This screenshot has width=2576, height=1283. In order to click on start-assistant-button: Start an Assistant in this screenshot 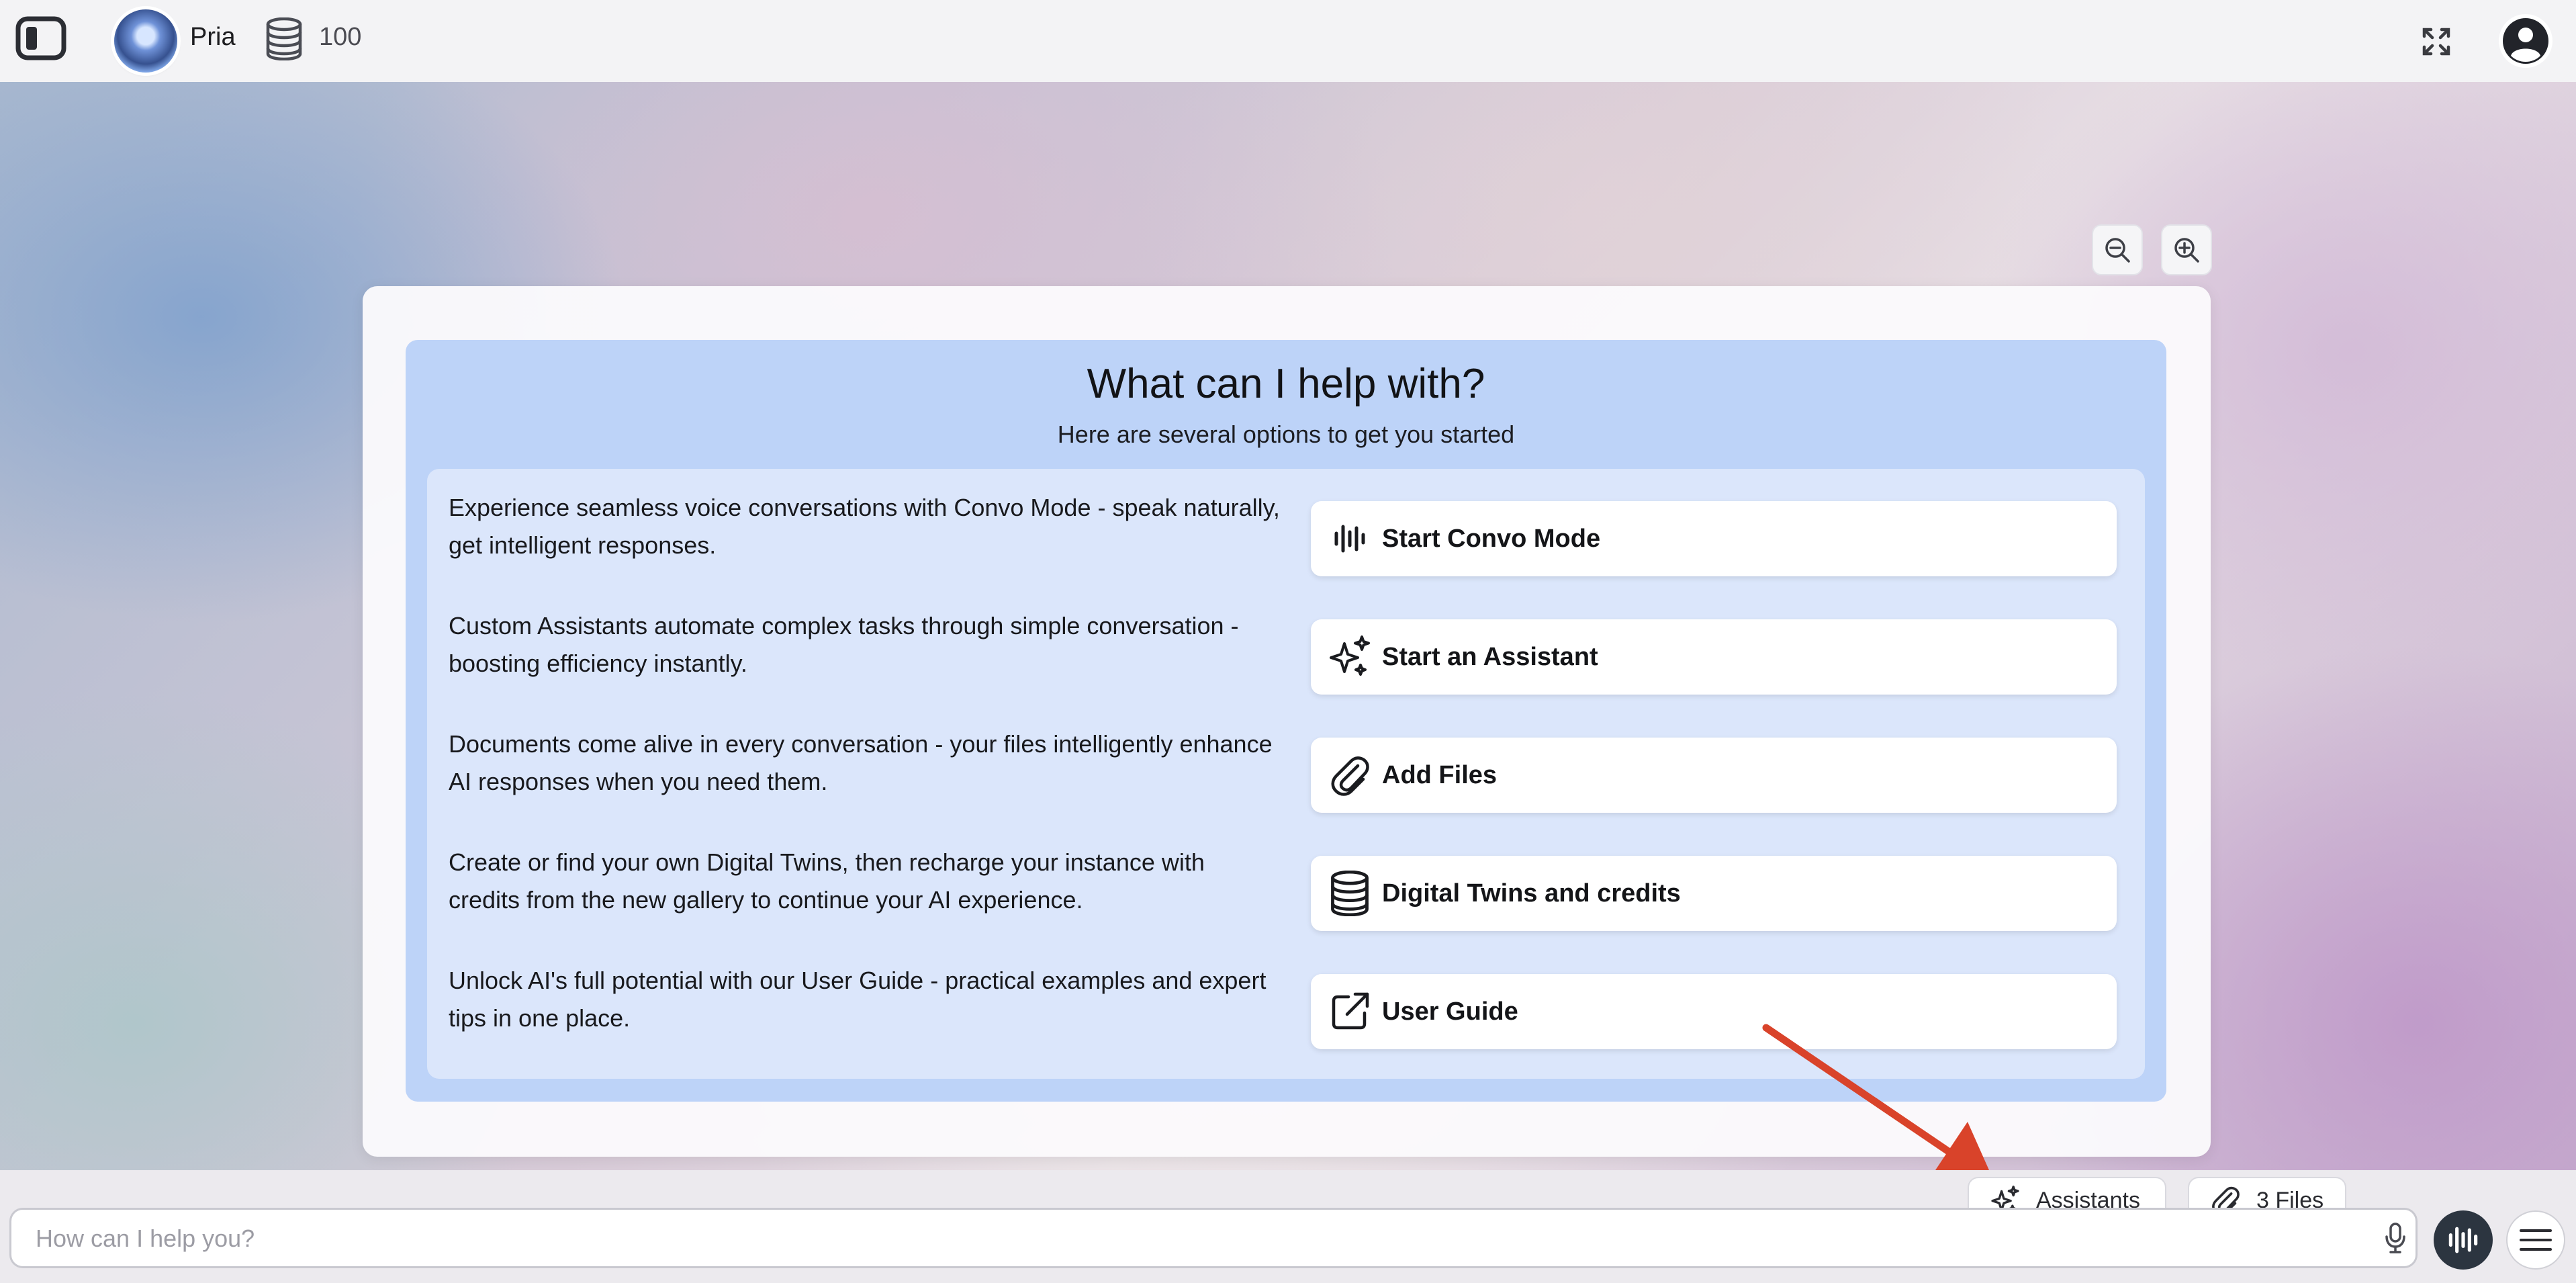, I will do `click(1714, 657)`.